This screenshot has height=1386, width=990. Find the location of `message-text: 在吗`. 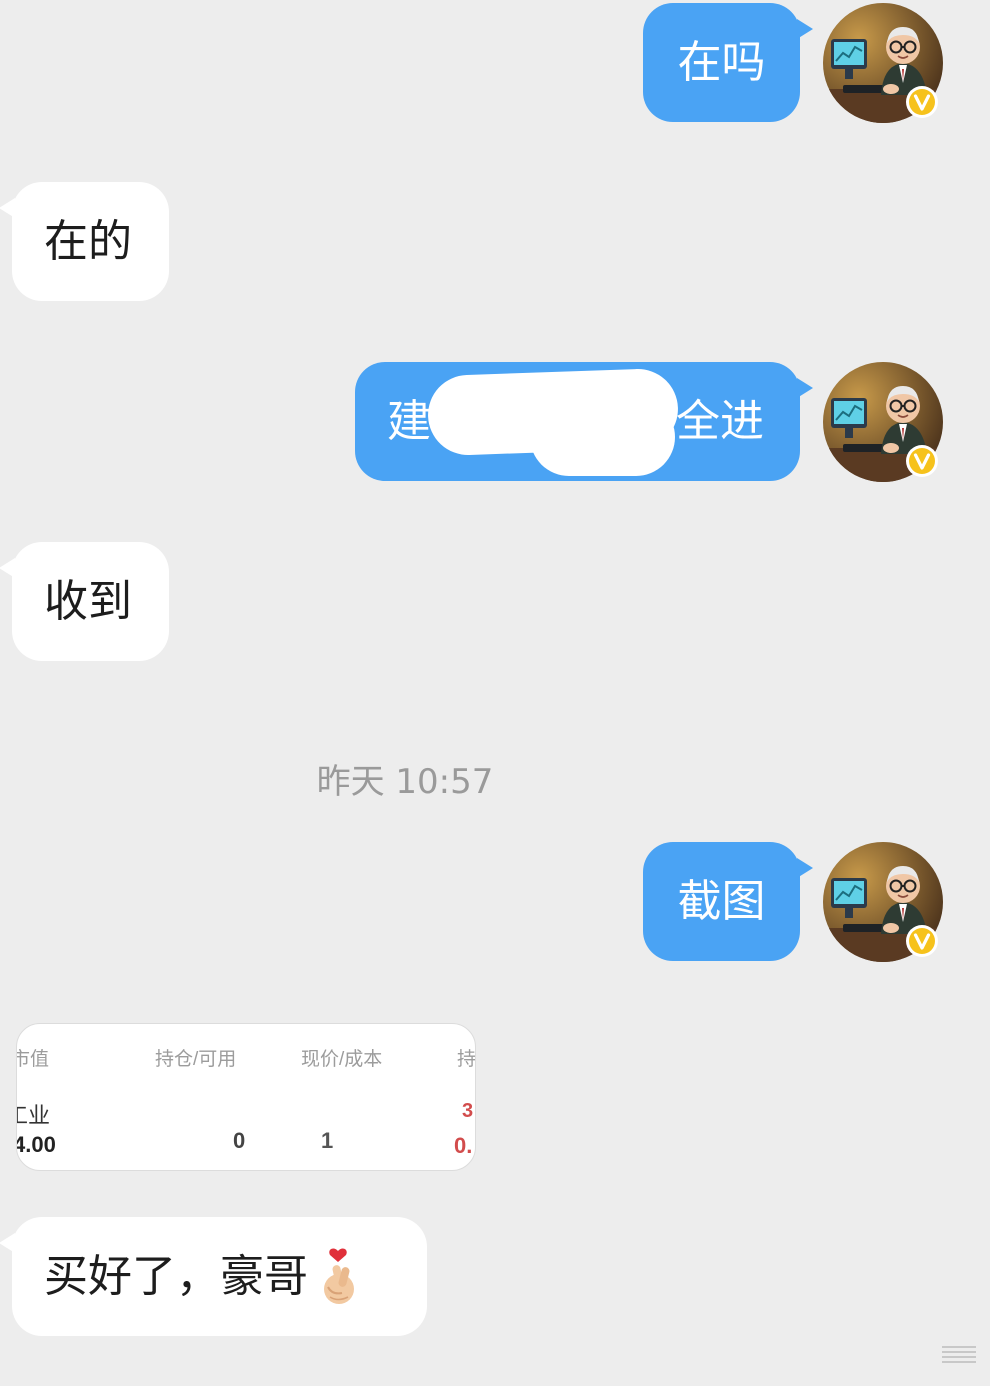

message-text: 在吗 is located at coordinates (721, 62).